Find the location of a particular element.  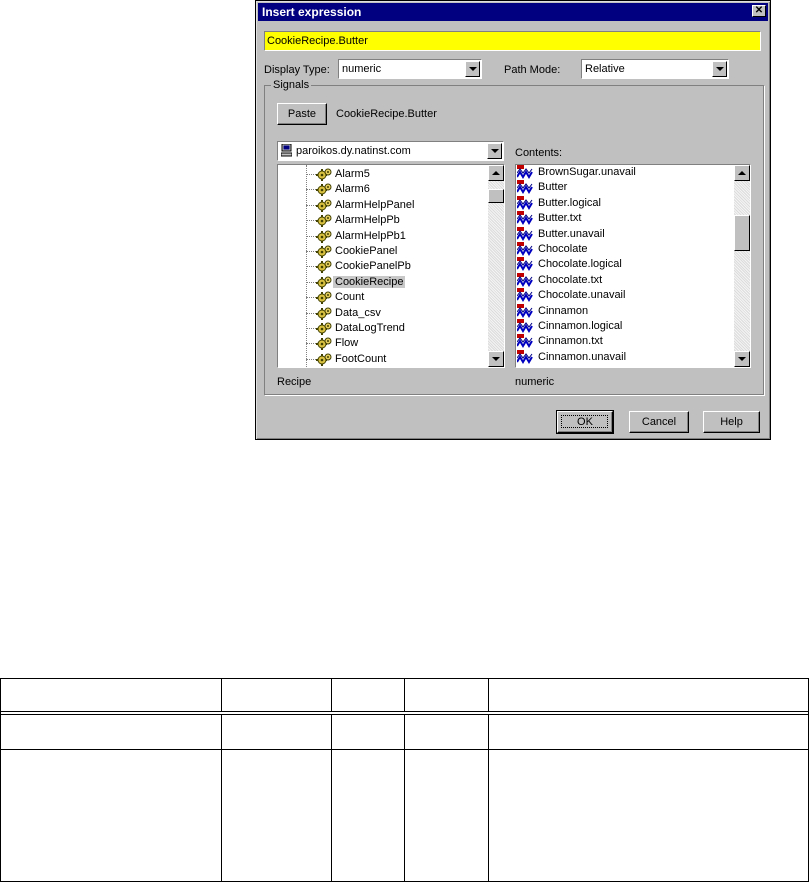

tree-item: Count is located at coordinates (383, 297).